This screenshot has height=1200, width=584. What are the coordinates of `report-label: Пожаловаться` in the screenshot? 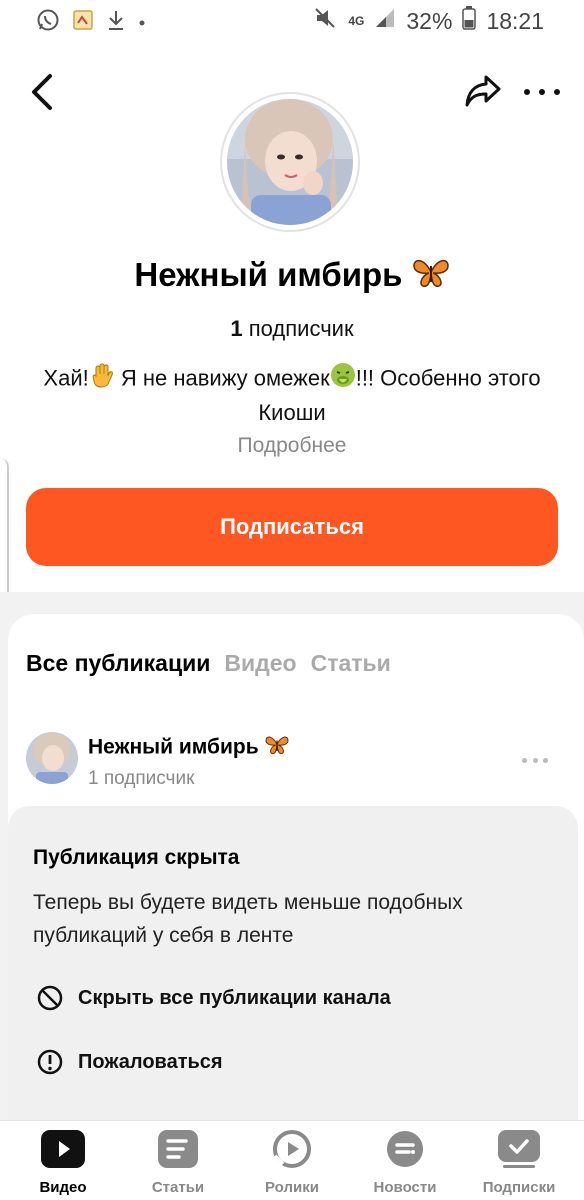 It's located at (150, 1061).